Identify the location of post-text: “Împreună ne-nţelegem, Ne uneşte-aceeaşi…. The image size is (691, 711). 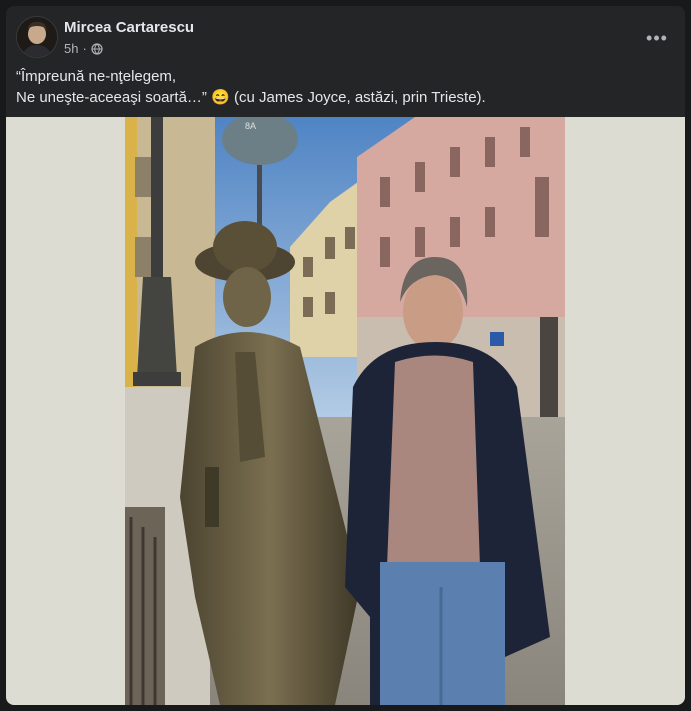
(341, 87).